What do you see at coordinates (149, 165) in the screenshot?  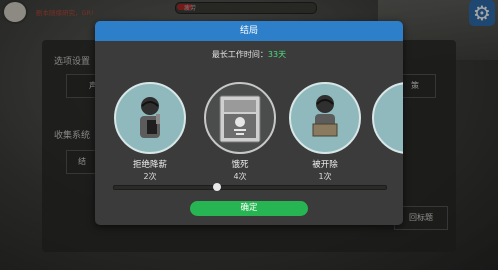 I see `ending-name: 拒绝降薪` at bounding box center [149, 165].